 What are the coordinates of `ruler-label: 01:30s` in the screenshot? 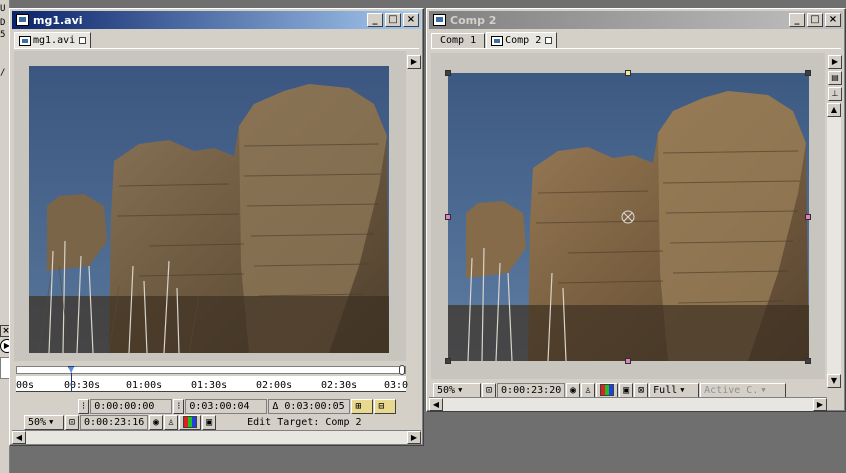 It's located at (209, 385).